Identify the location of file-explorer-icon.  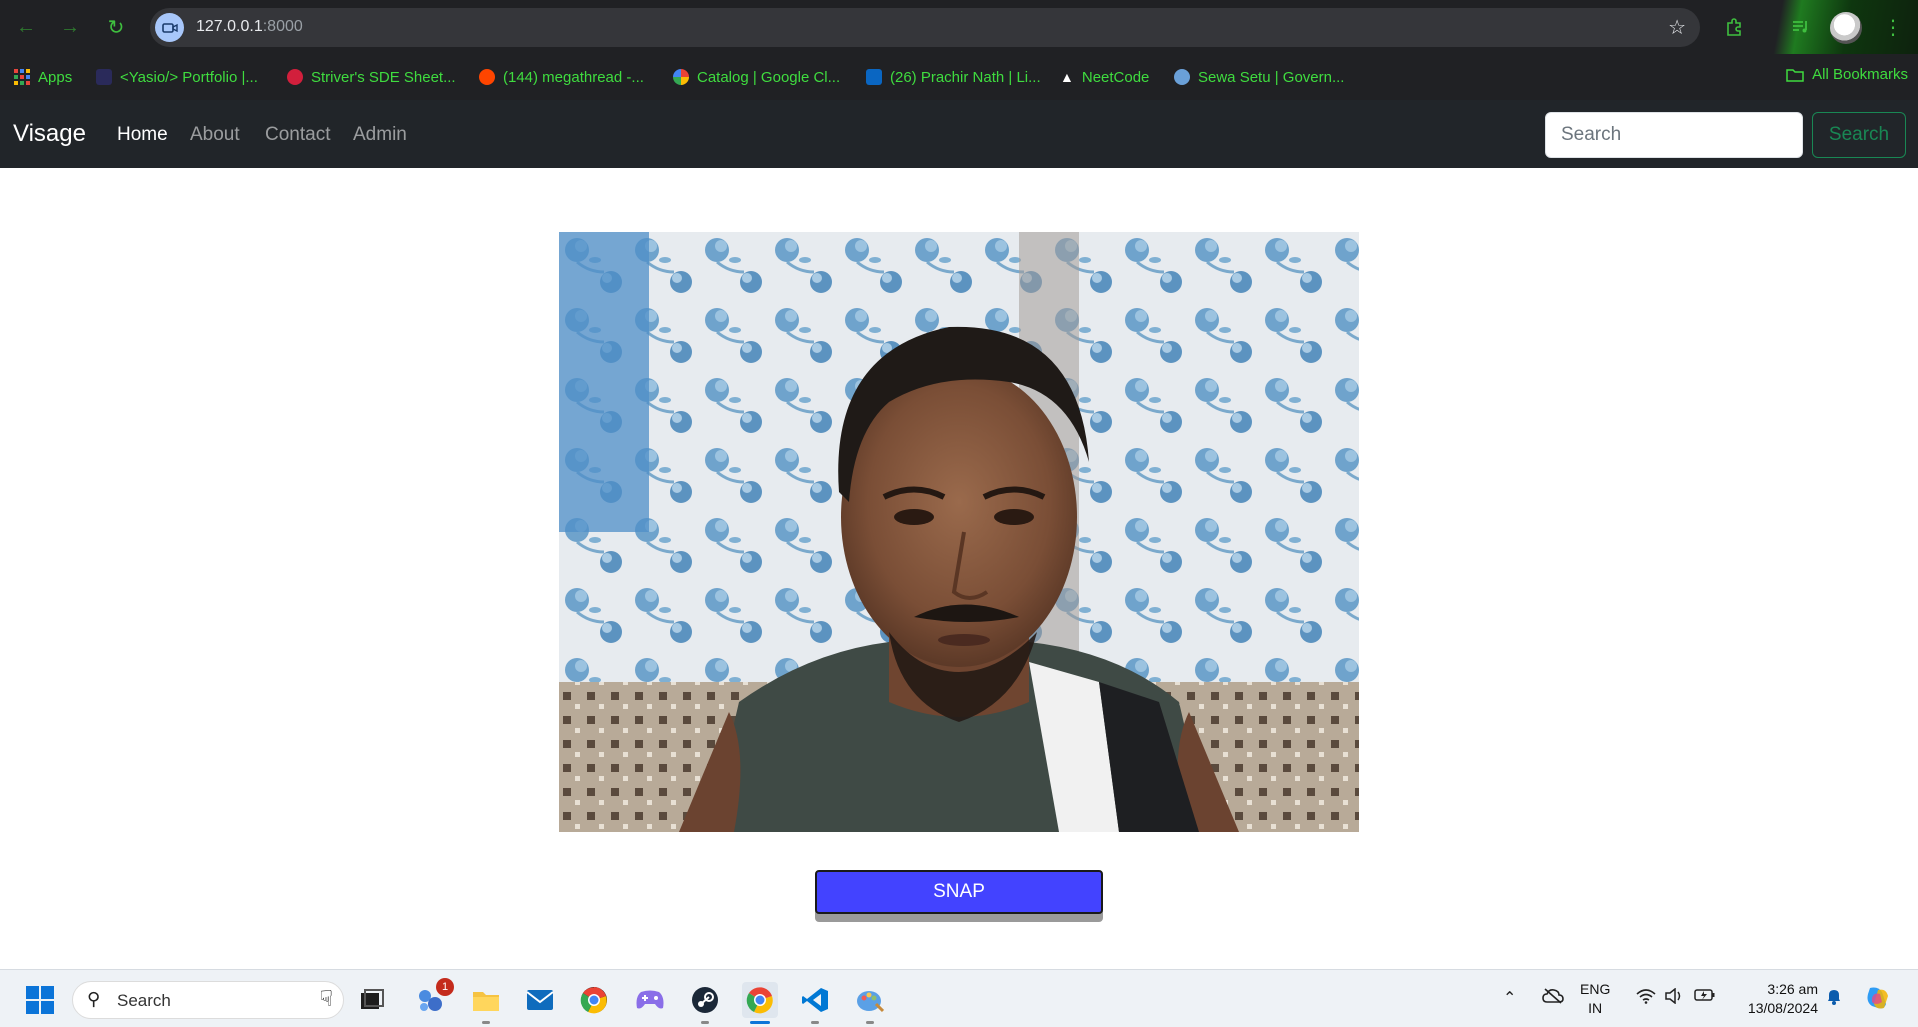
(486, 1003).